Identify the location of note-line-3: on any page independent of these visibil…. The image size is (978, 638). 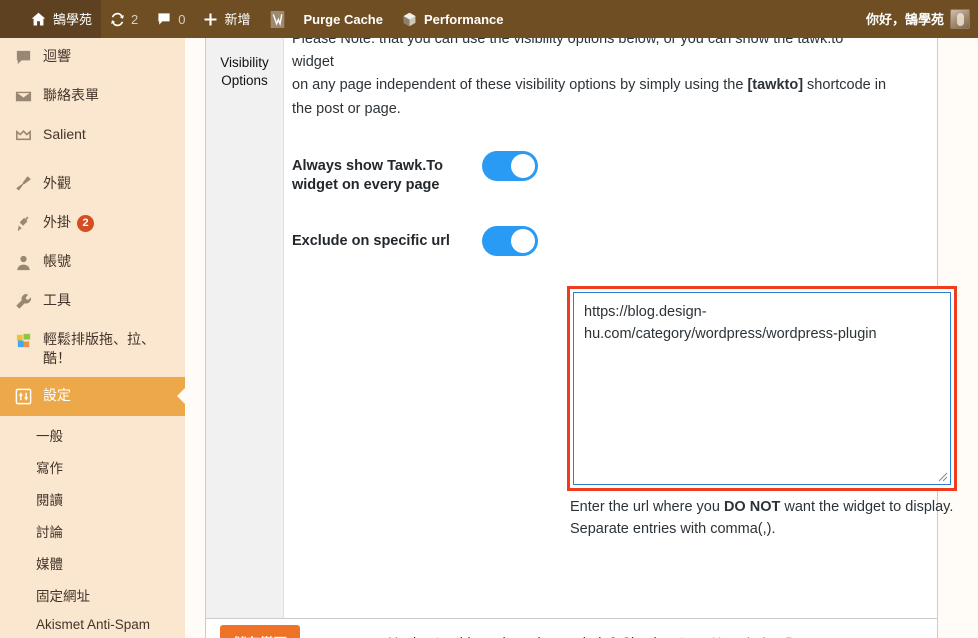
(589, 85).